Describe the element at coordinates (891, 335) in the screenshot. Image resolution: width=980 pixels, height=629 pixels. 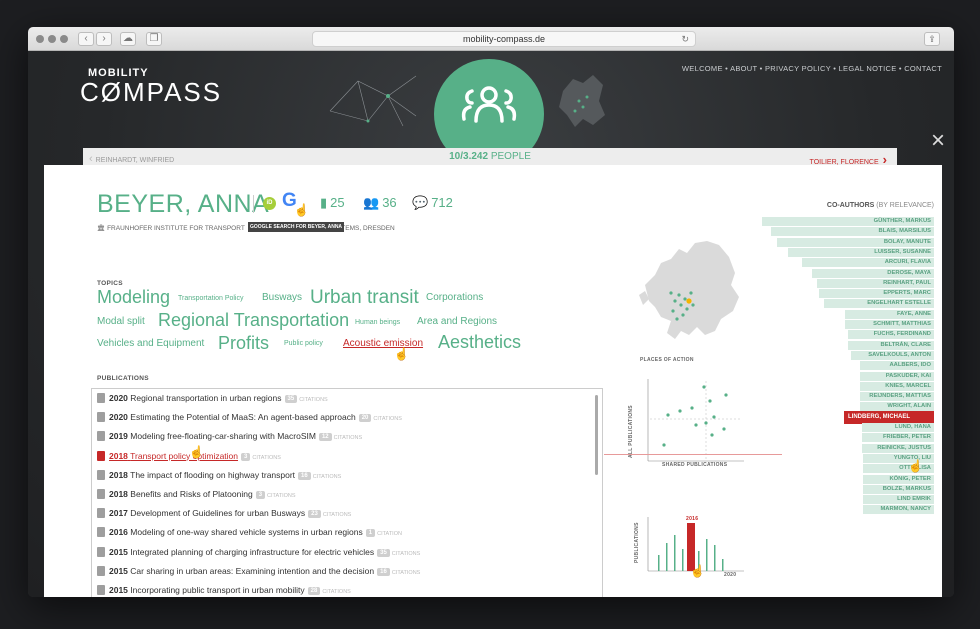
I see `coauthor-bar: FUCHS, FERDINAND` at that location.